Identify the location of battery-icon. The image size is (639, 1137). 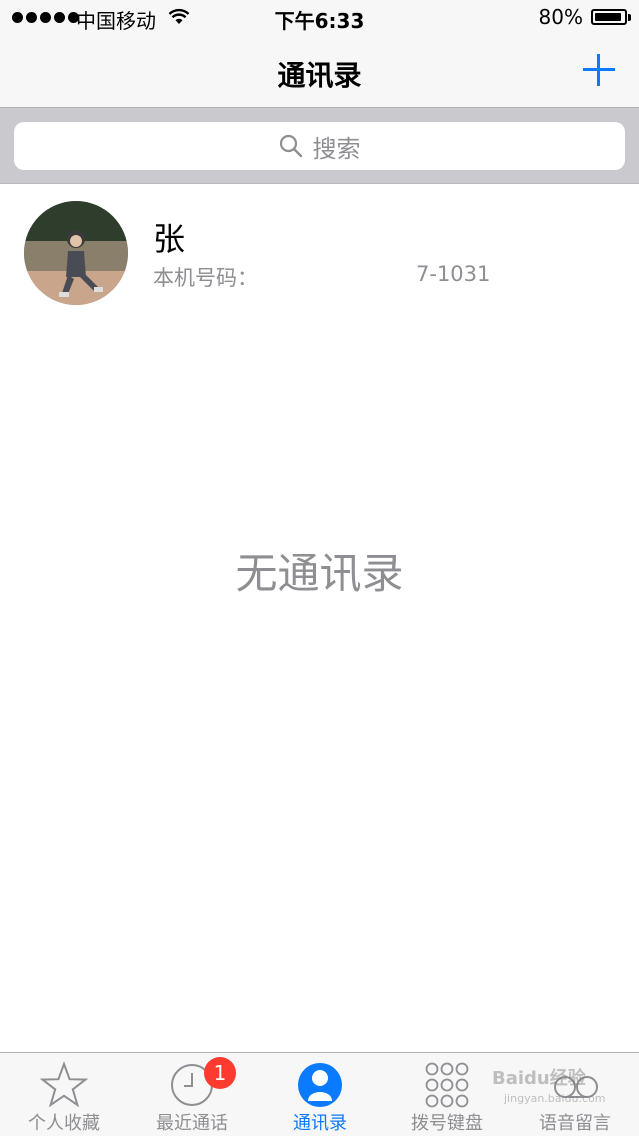
(611, 17).